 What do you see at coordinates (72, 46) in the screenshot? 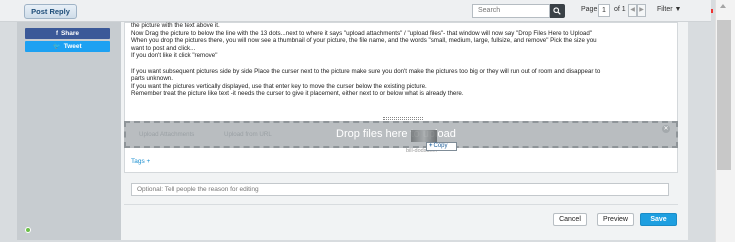
I see `tweet-label: Tweet` at bounding box center [72, 46].